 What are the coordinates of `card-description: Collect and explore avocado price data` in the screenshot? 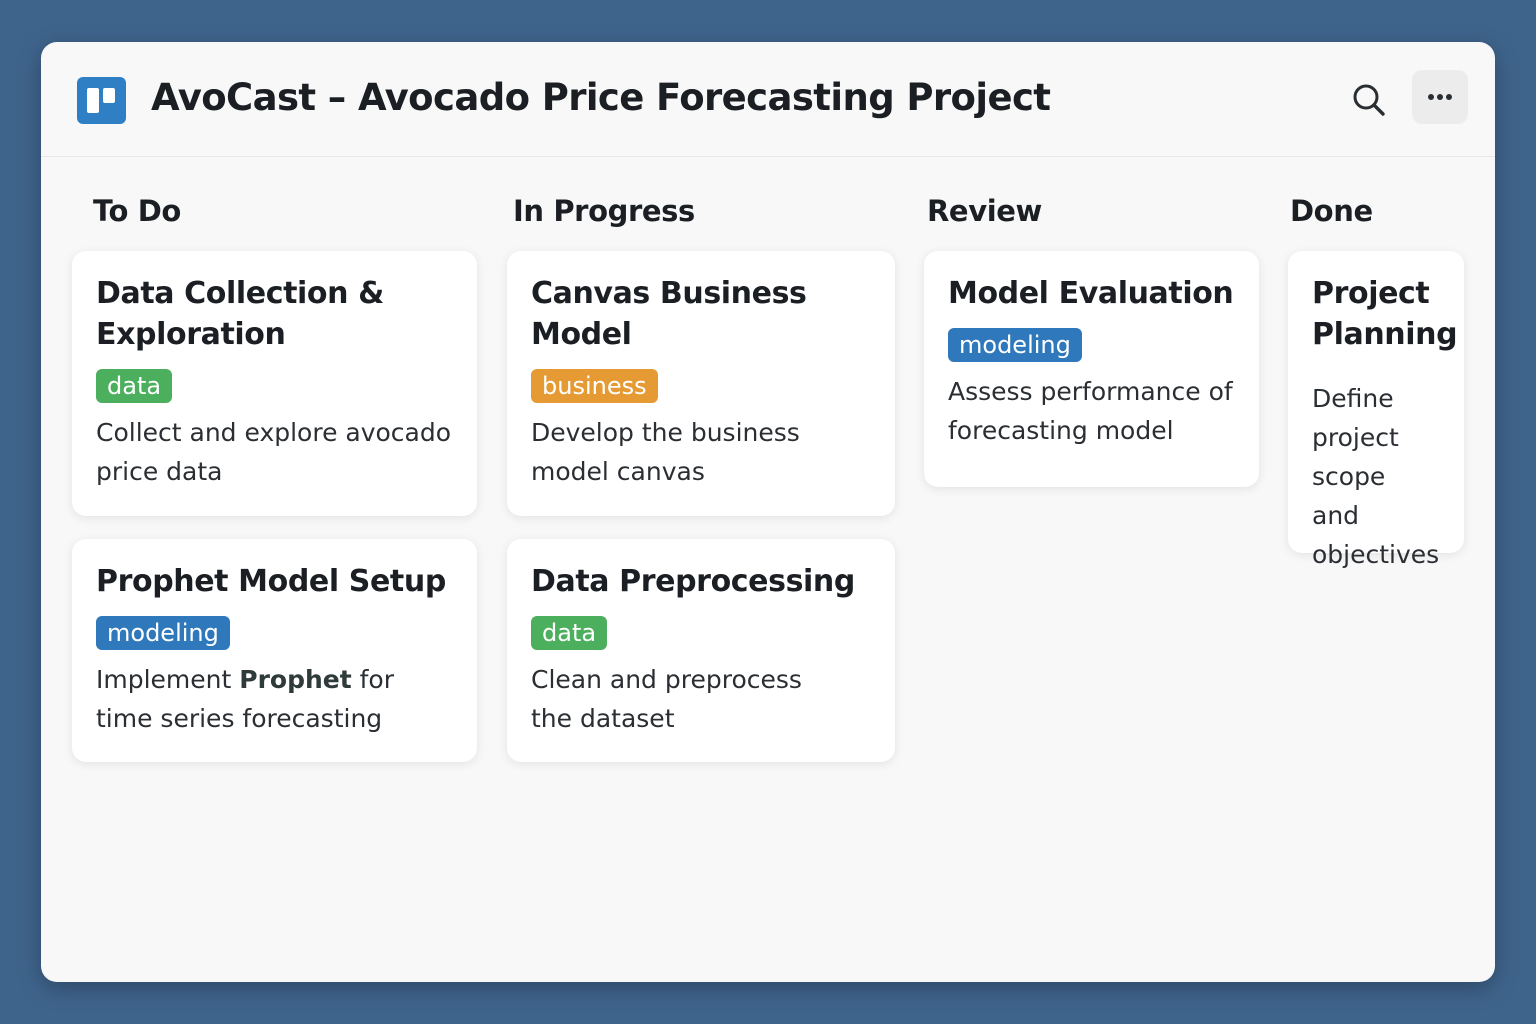 It's located at (274, 452).